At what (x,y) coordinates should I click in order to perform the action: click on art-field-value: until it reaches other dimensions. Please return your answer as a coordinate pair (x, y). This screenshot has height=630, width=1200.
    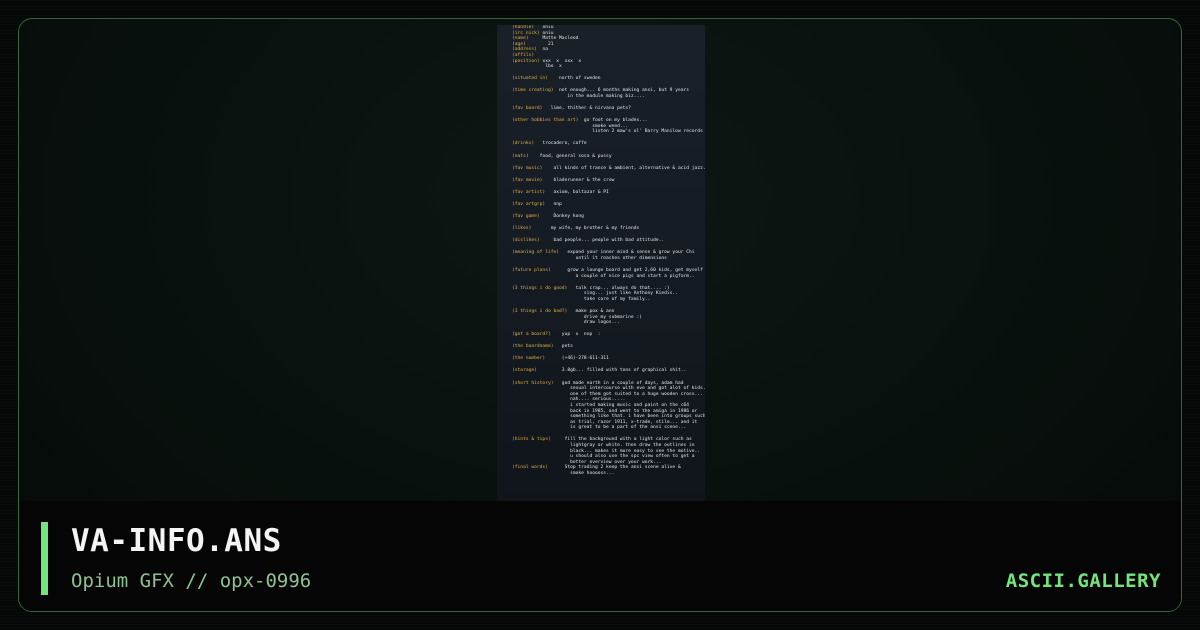
    Looking at the image, I should click on (589, 258).